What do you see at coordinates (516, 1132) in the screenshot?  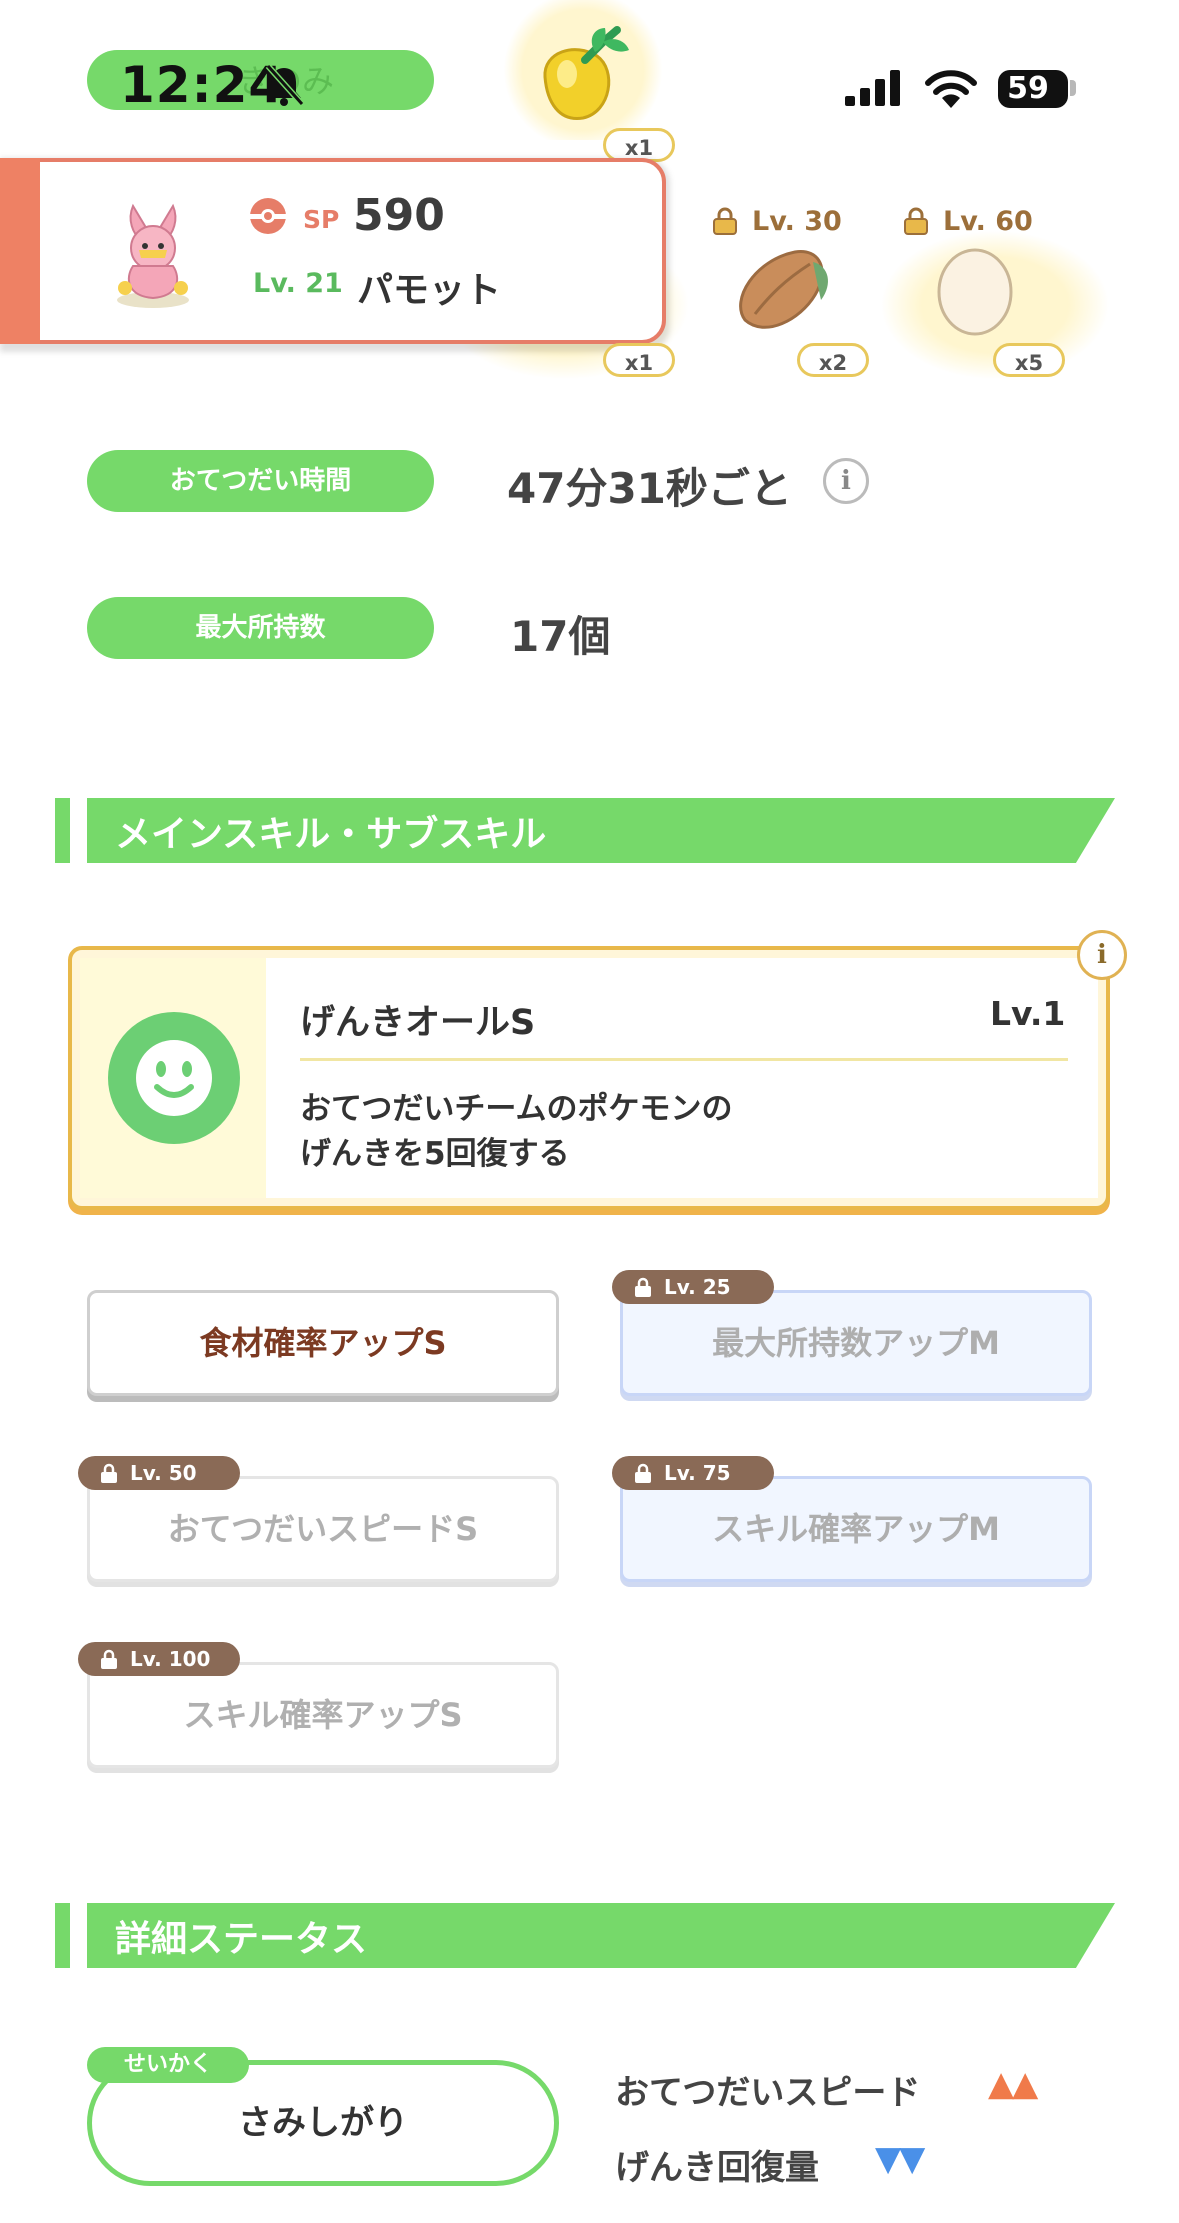 I see `main-skill-description: おてつだいチームのポケモンの げんきを5回復する` at bounding box center [516, 1132].